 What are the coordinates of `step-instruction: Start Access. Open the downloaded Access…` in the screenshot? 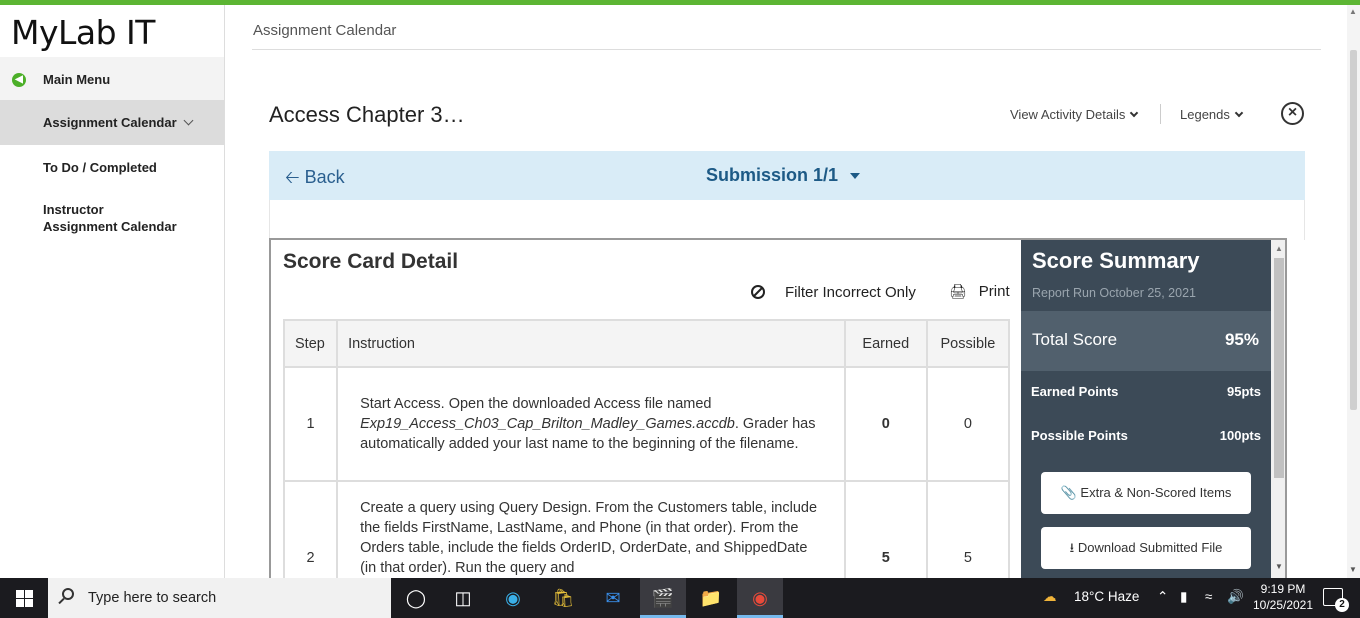 It's located at (591, 424).